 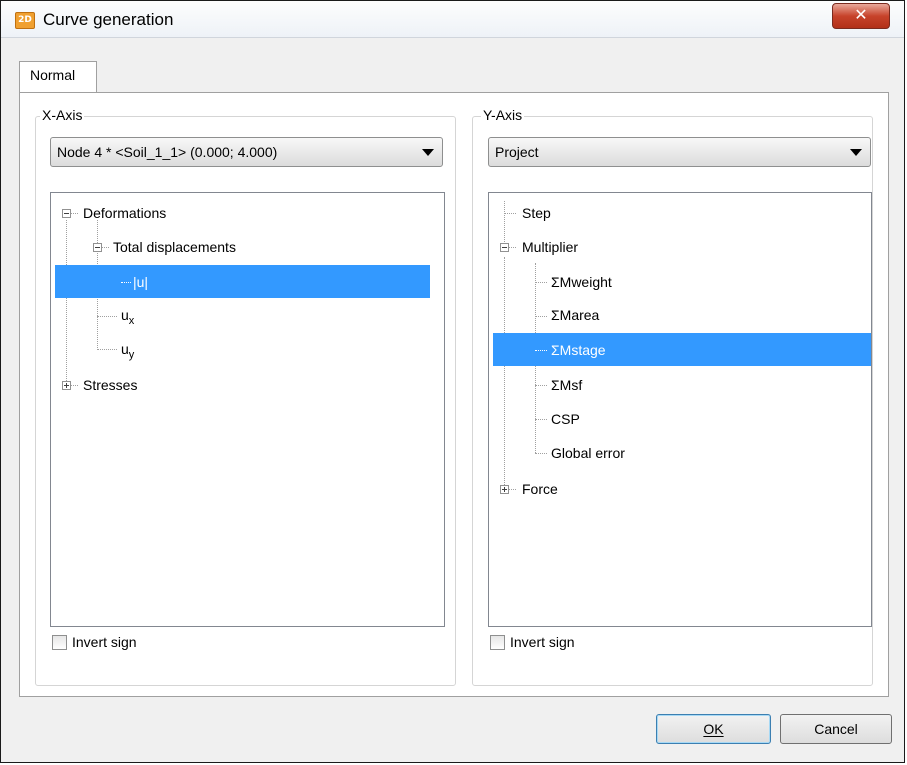 What do you see at coordinates (536, 213) in the screenshot?
I see `tree-node-step: Step` at bounding box center [536, 213].